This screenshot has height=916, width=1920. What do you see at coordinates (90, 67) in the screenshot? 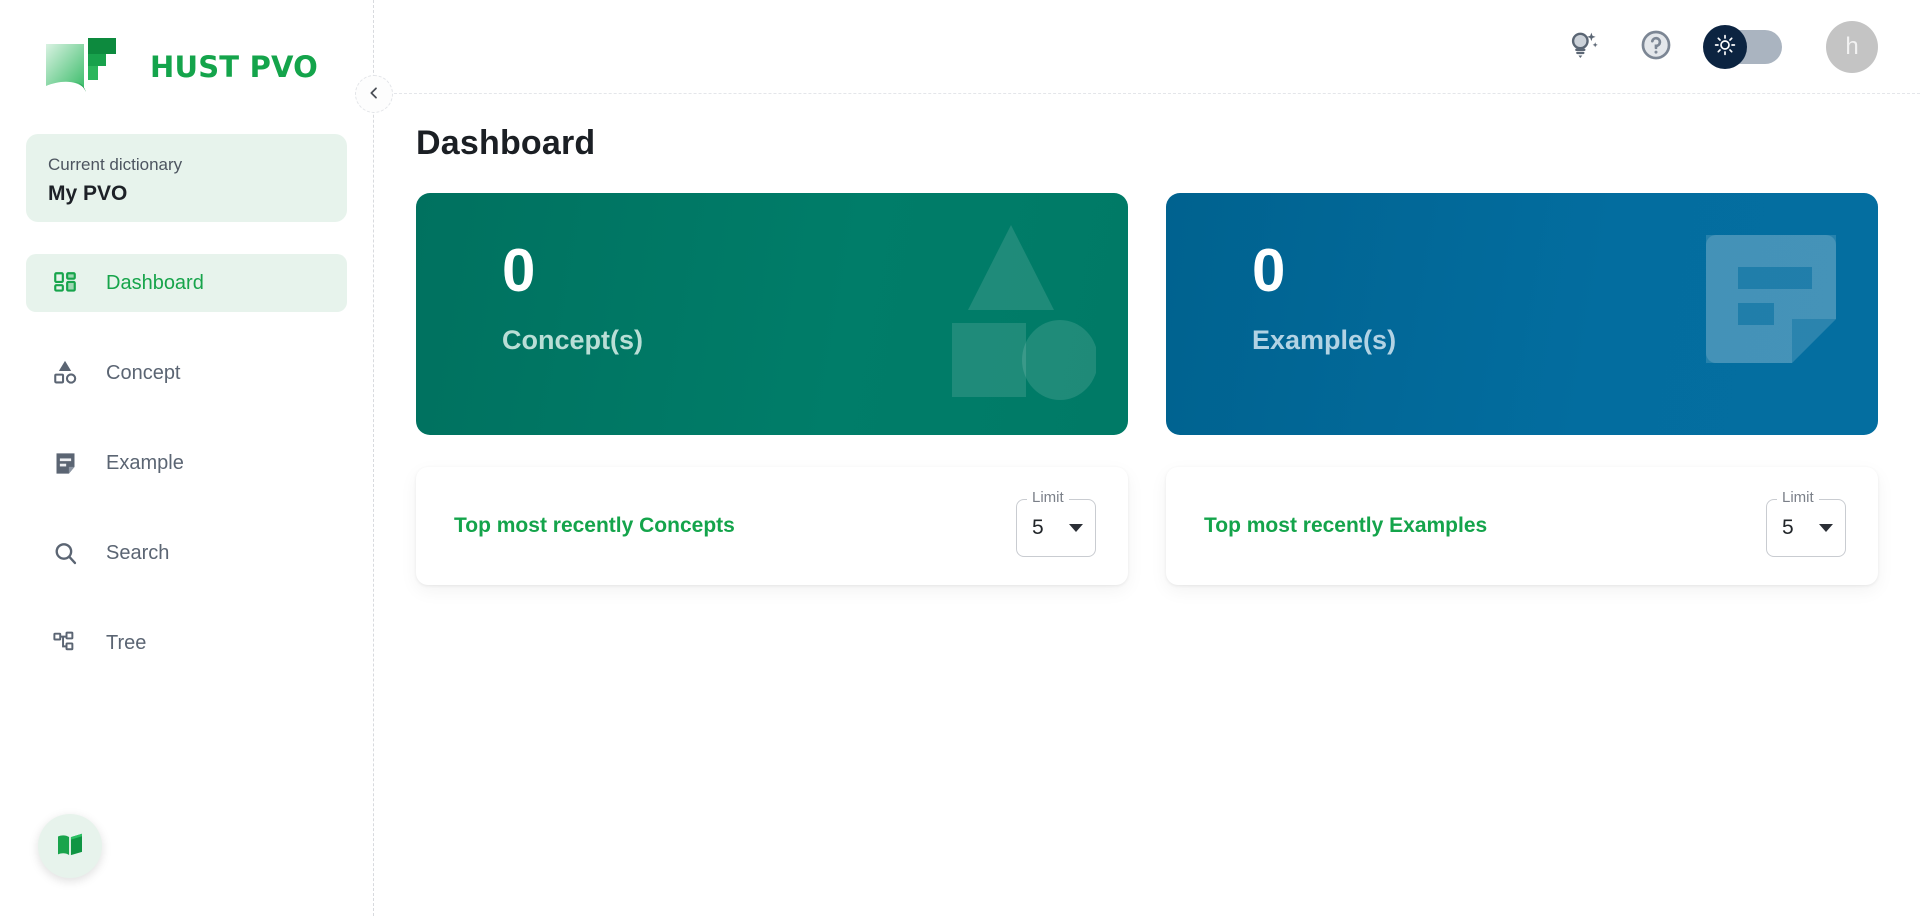
I see `open-book-logo-icon` at bounding box center [90, 67].